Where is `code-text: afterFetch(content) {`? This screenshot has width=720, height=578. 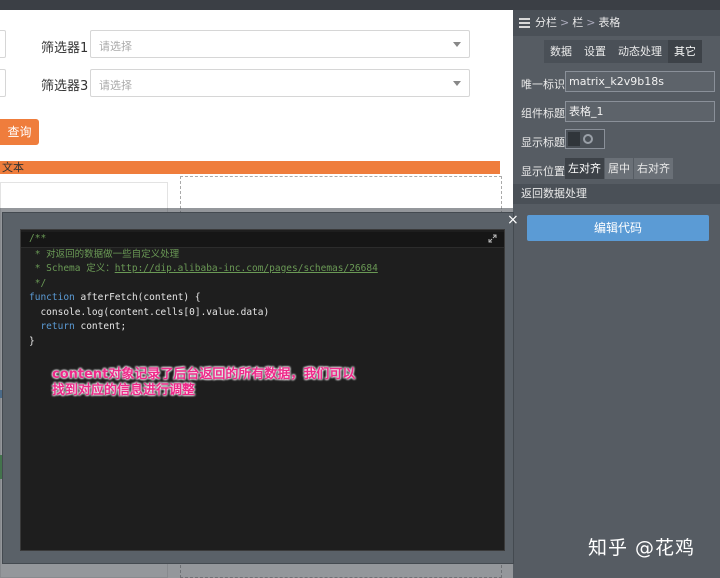
code-text: afterFetch(content) { is located at coordinates (137, 297).